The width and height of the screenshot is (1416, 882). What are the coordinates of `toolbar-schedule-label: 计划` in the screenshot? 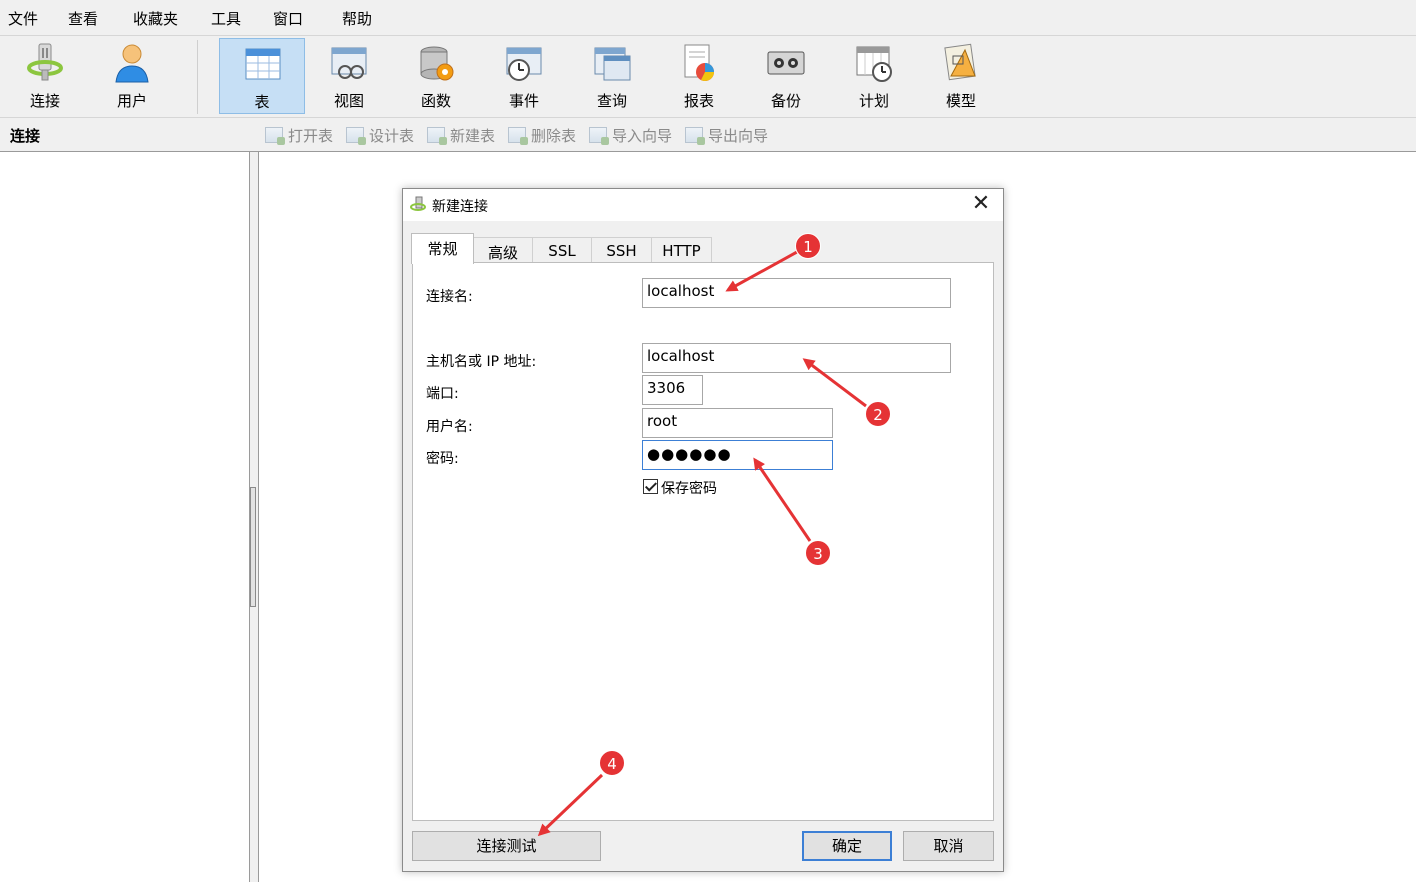 It's located at (873, 101).